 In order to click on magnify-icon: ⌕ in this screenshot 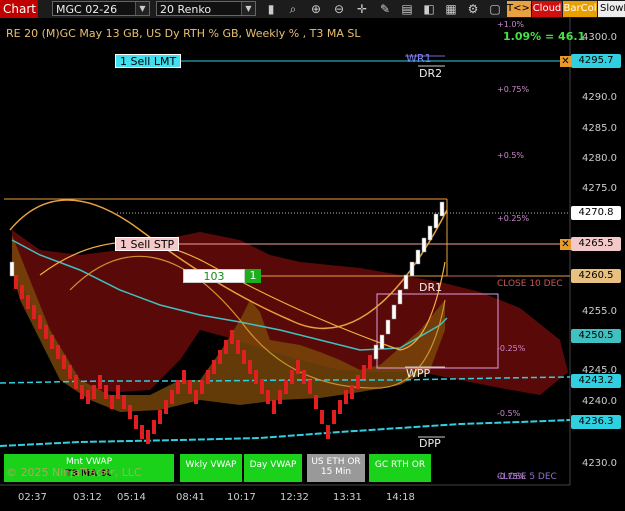, I will do `click(293, 9)`.